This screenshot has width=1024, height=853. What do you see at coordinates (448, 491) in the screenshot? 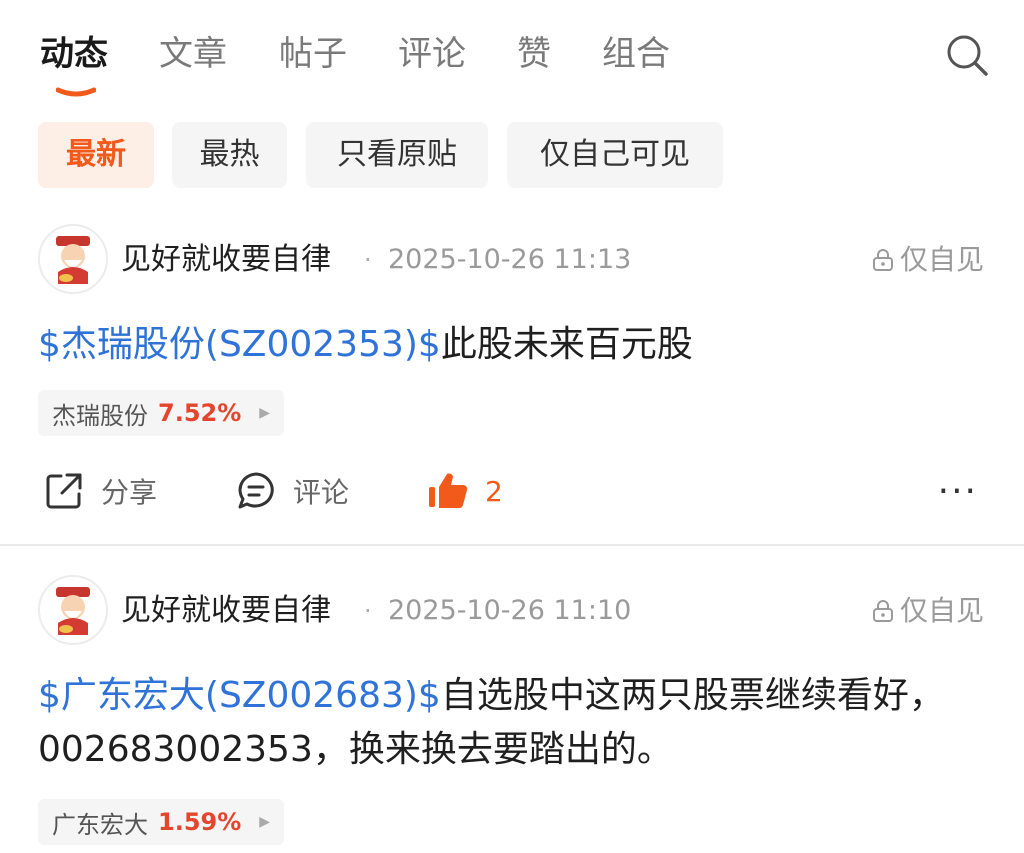
I see `thumbs-up-icon` at bounding box center [448, 491].